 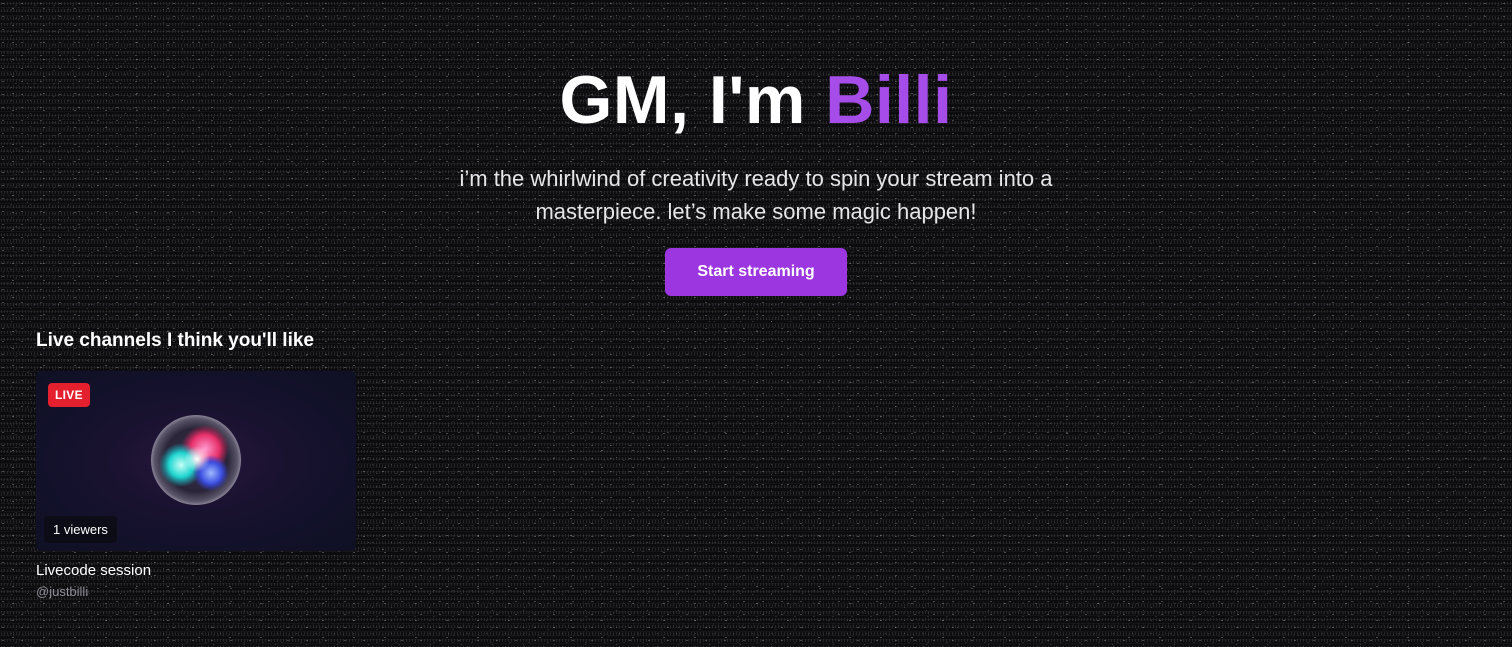 I want to click on channel-title: Livecode session, so click(x=196, y=570).